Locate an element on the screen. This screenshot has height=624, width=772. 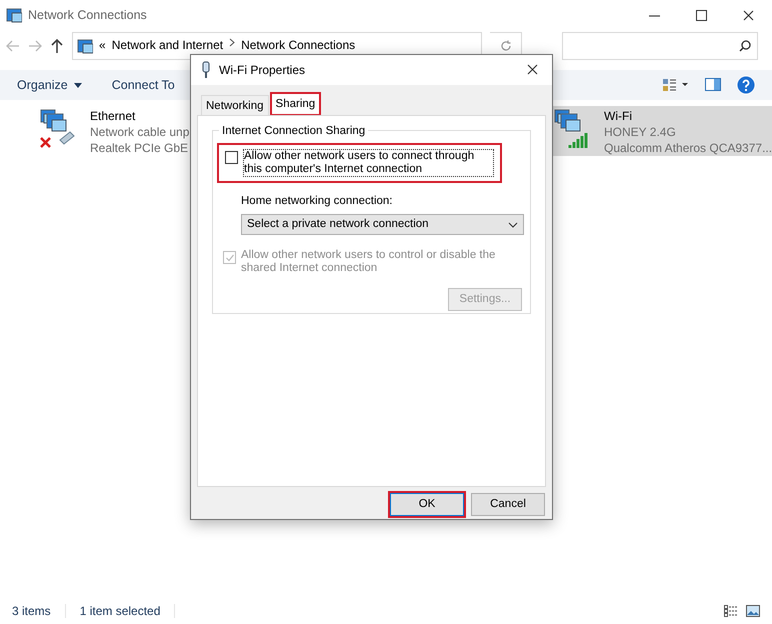
help-icon is located at coordinates (746, 85).